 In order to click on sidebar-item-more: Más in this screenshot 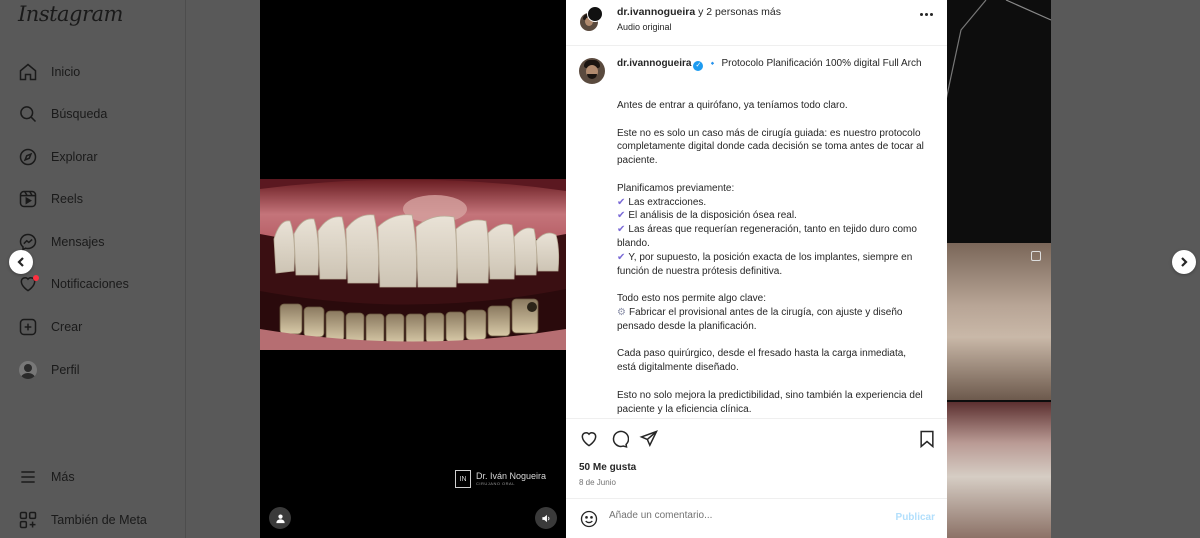, I will do `click(98, 477)`.